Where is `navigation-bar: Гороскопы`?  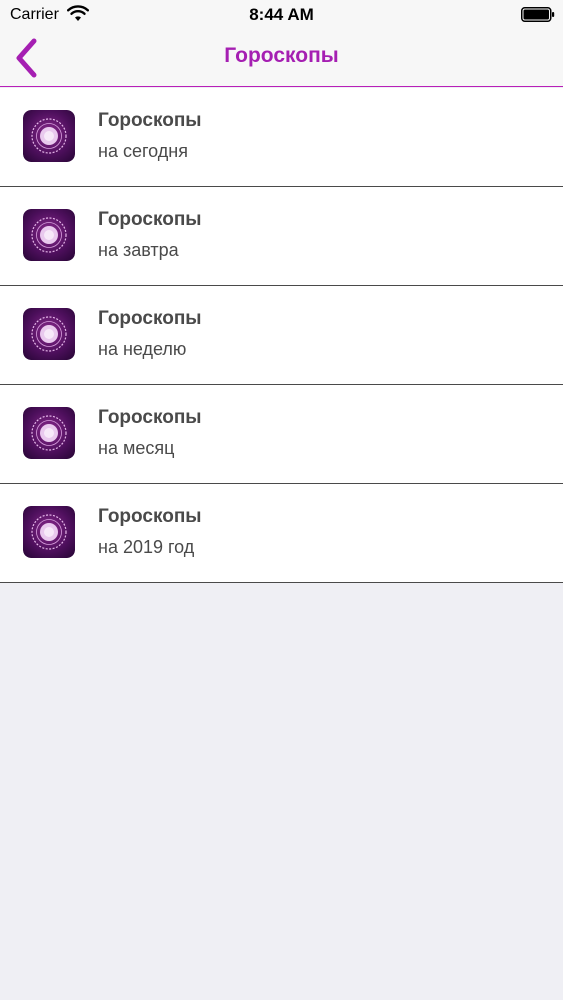
navigation-bar: Гороскопы is located at coordinates (281, 58).